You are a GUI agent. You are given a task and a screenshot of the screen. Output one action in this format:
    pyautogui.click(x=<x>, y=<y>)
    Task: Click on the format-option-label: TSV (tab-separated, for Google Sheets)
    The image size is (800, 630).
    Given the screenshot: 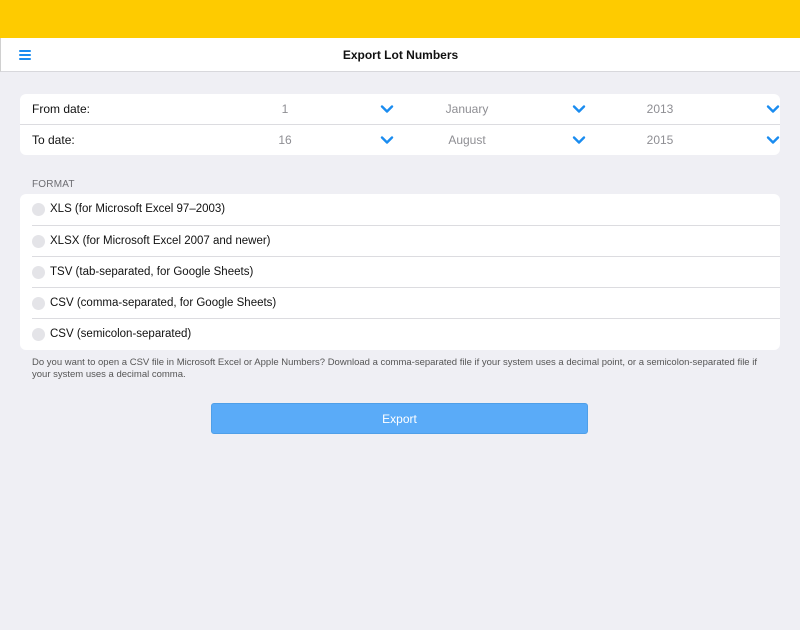 What is the action you would take?
    pyautogui.click(x=152, y=272)
    